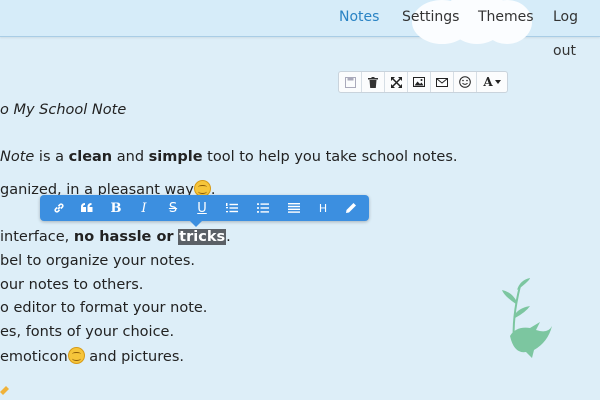 The height and width of the screenshot is (400, 600). What do you see at coordinates (330, 157) in the screenshot?
I see `note-text: tool to help you take school notes.` at bounding box center [330, 157].